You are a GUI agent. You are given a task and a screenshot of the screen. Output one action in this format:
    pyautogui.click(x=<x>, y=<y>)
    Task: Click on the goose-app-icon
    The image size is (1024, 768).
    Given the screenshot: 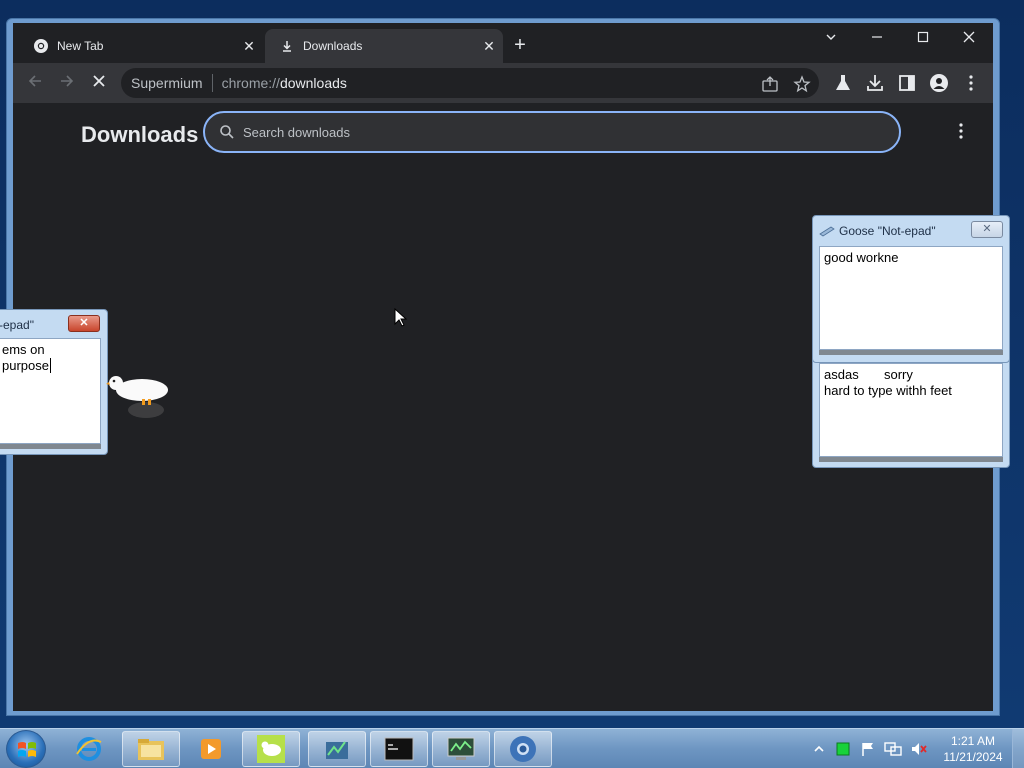 What is the action you would take?
    pyautogui.click(x=271, y=749)
    